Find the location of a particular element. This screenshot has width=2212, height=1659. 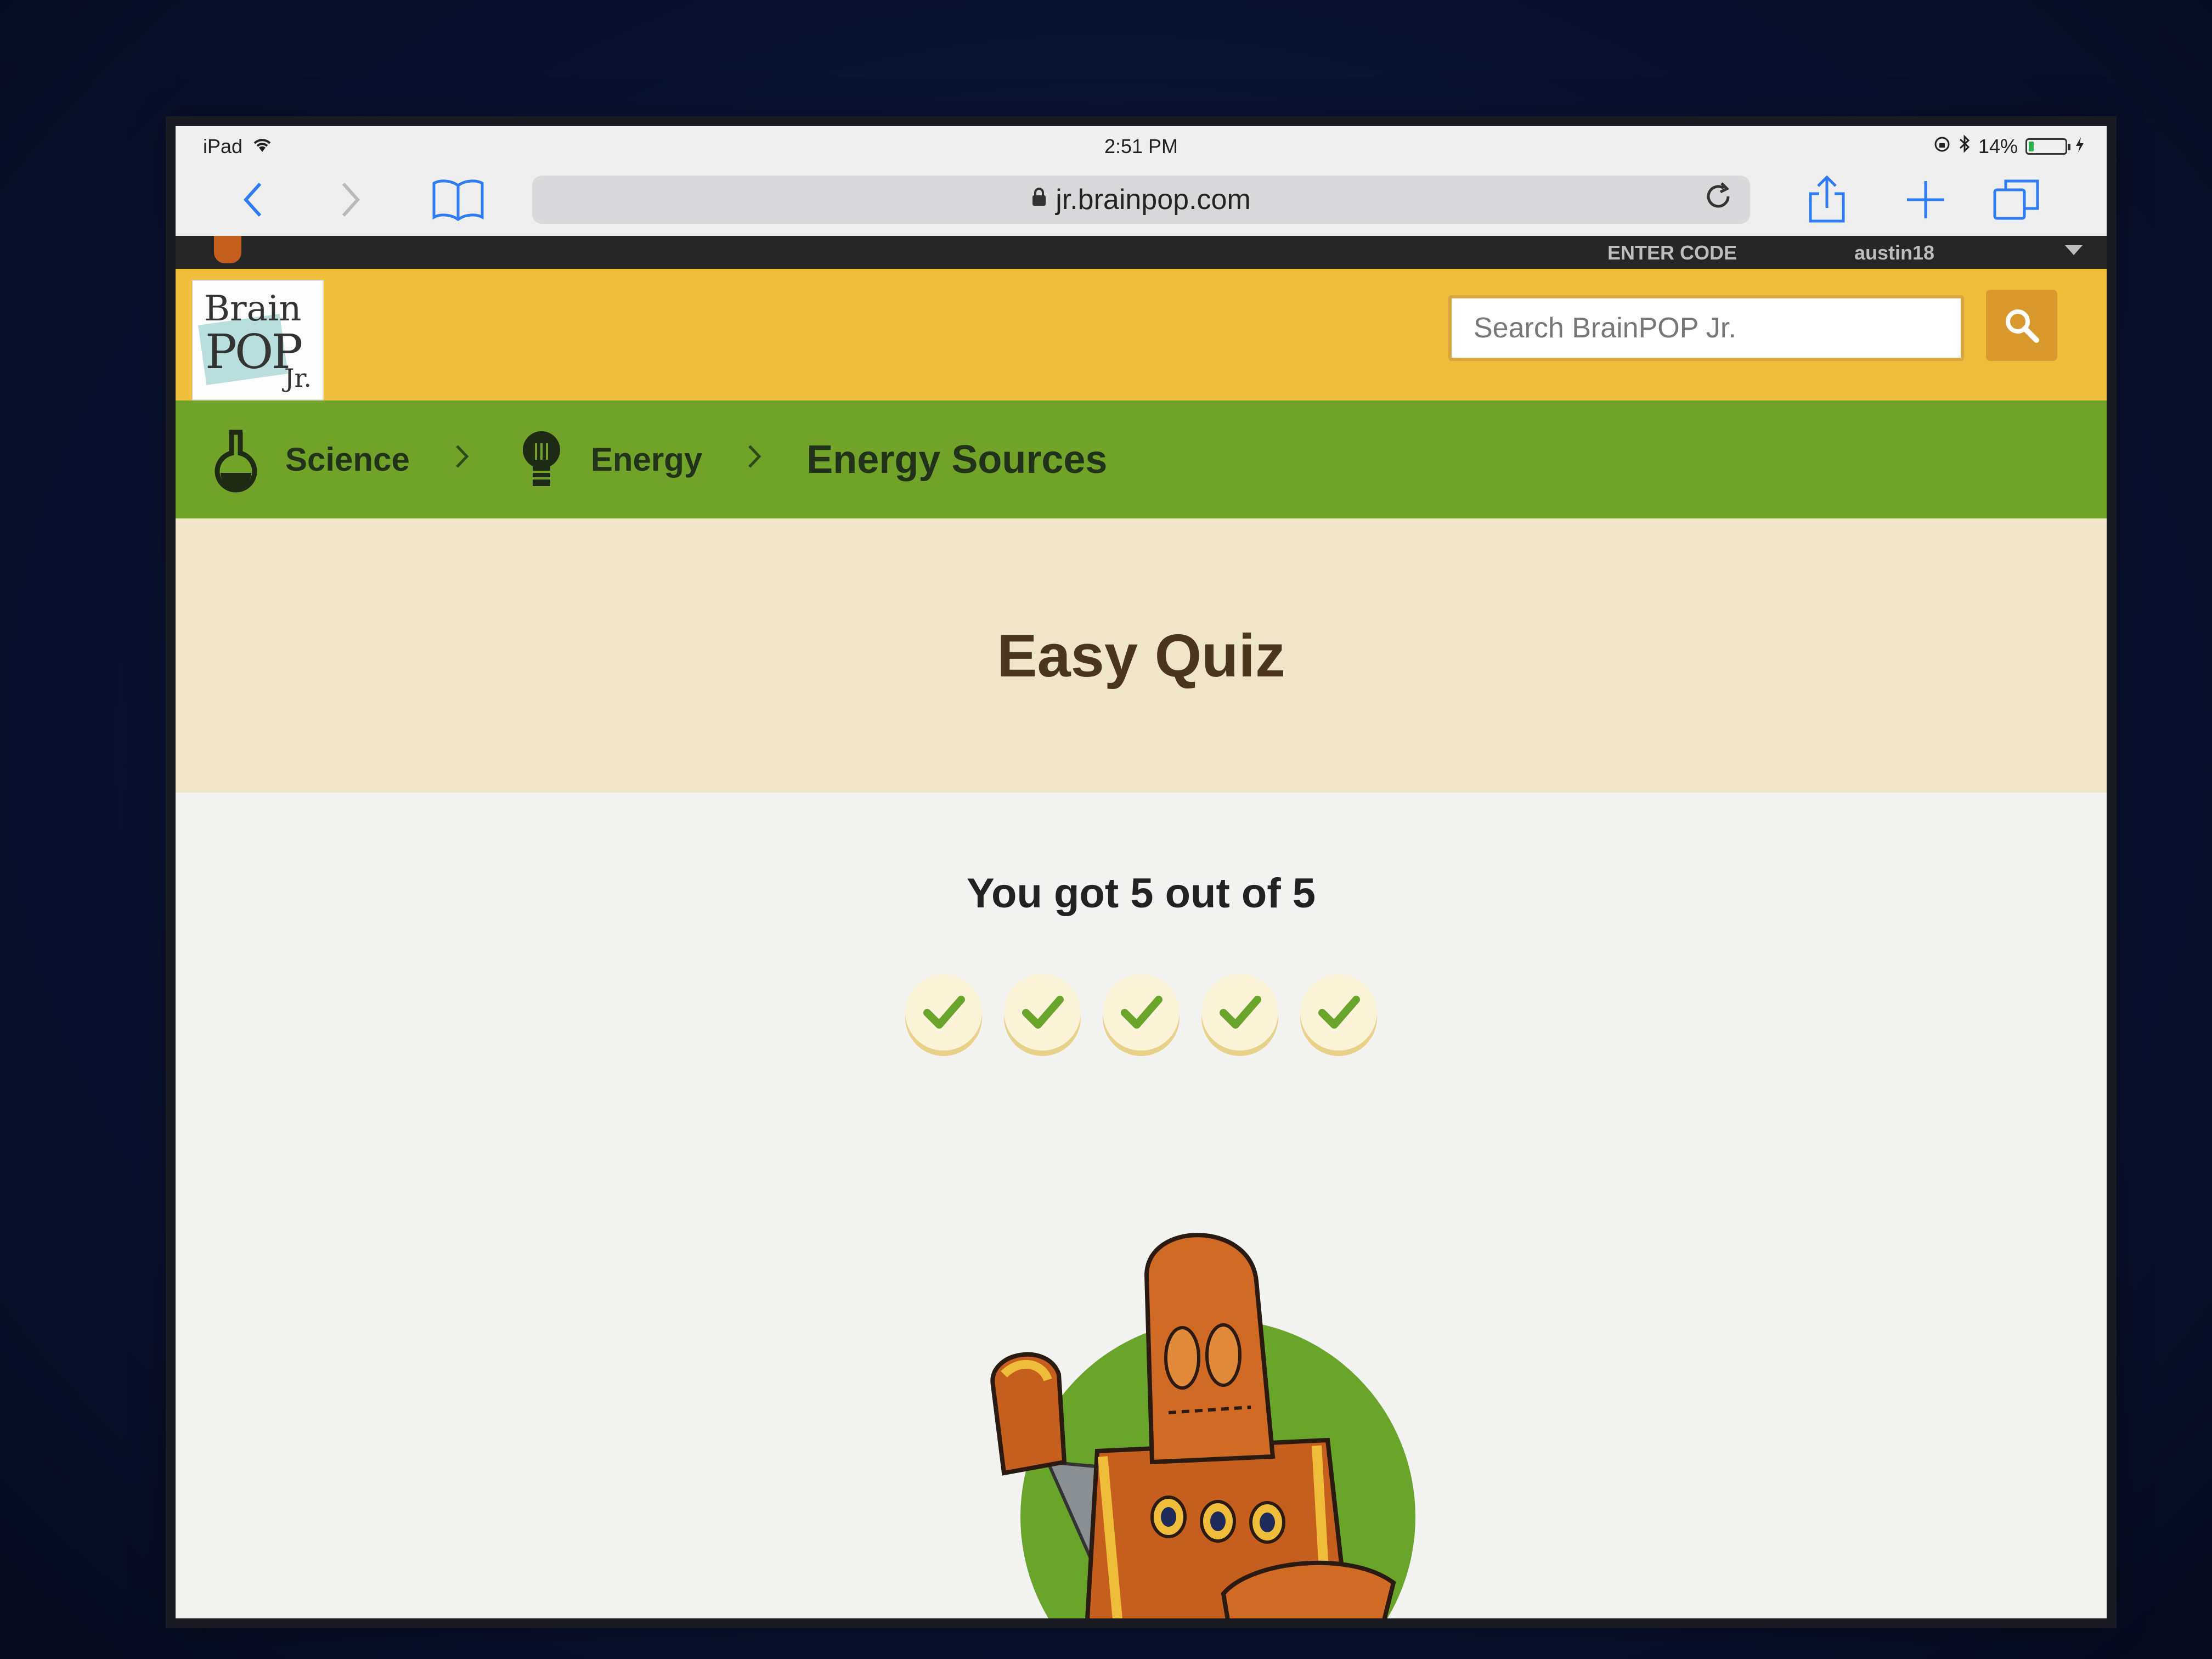

forward-button is located at coordinates (351, 200).